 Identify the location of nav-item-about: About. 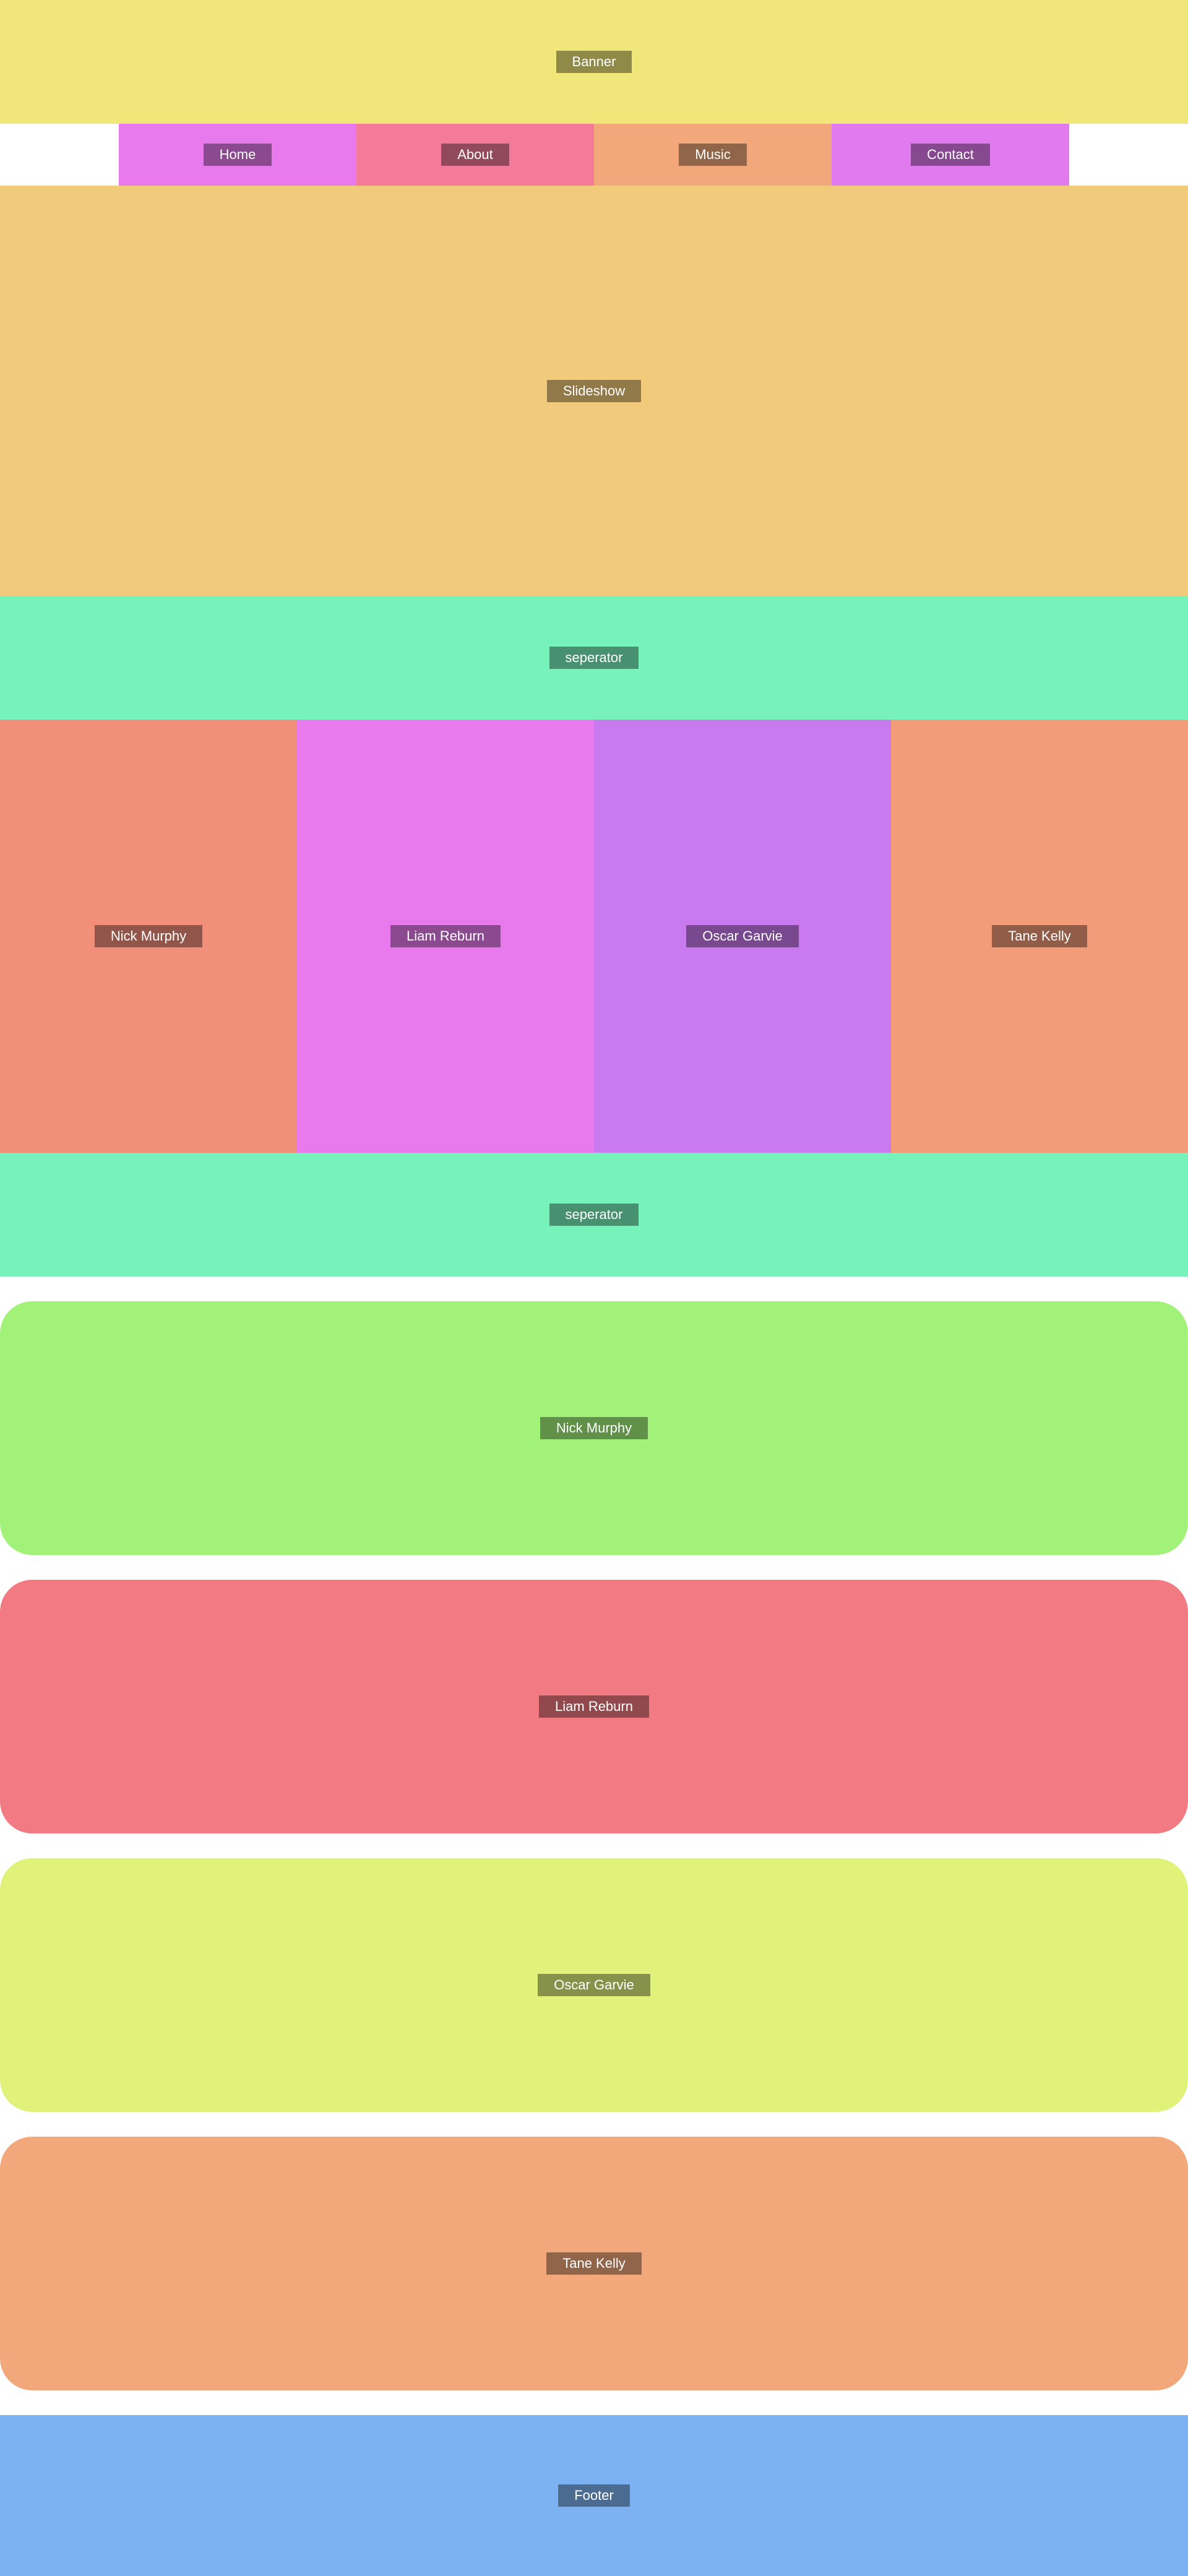
(475, 155).